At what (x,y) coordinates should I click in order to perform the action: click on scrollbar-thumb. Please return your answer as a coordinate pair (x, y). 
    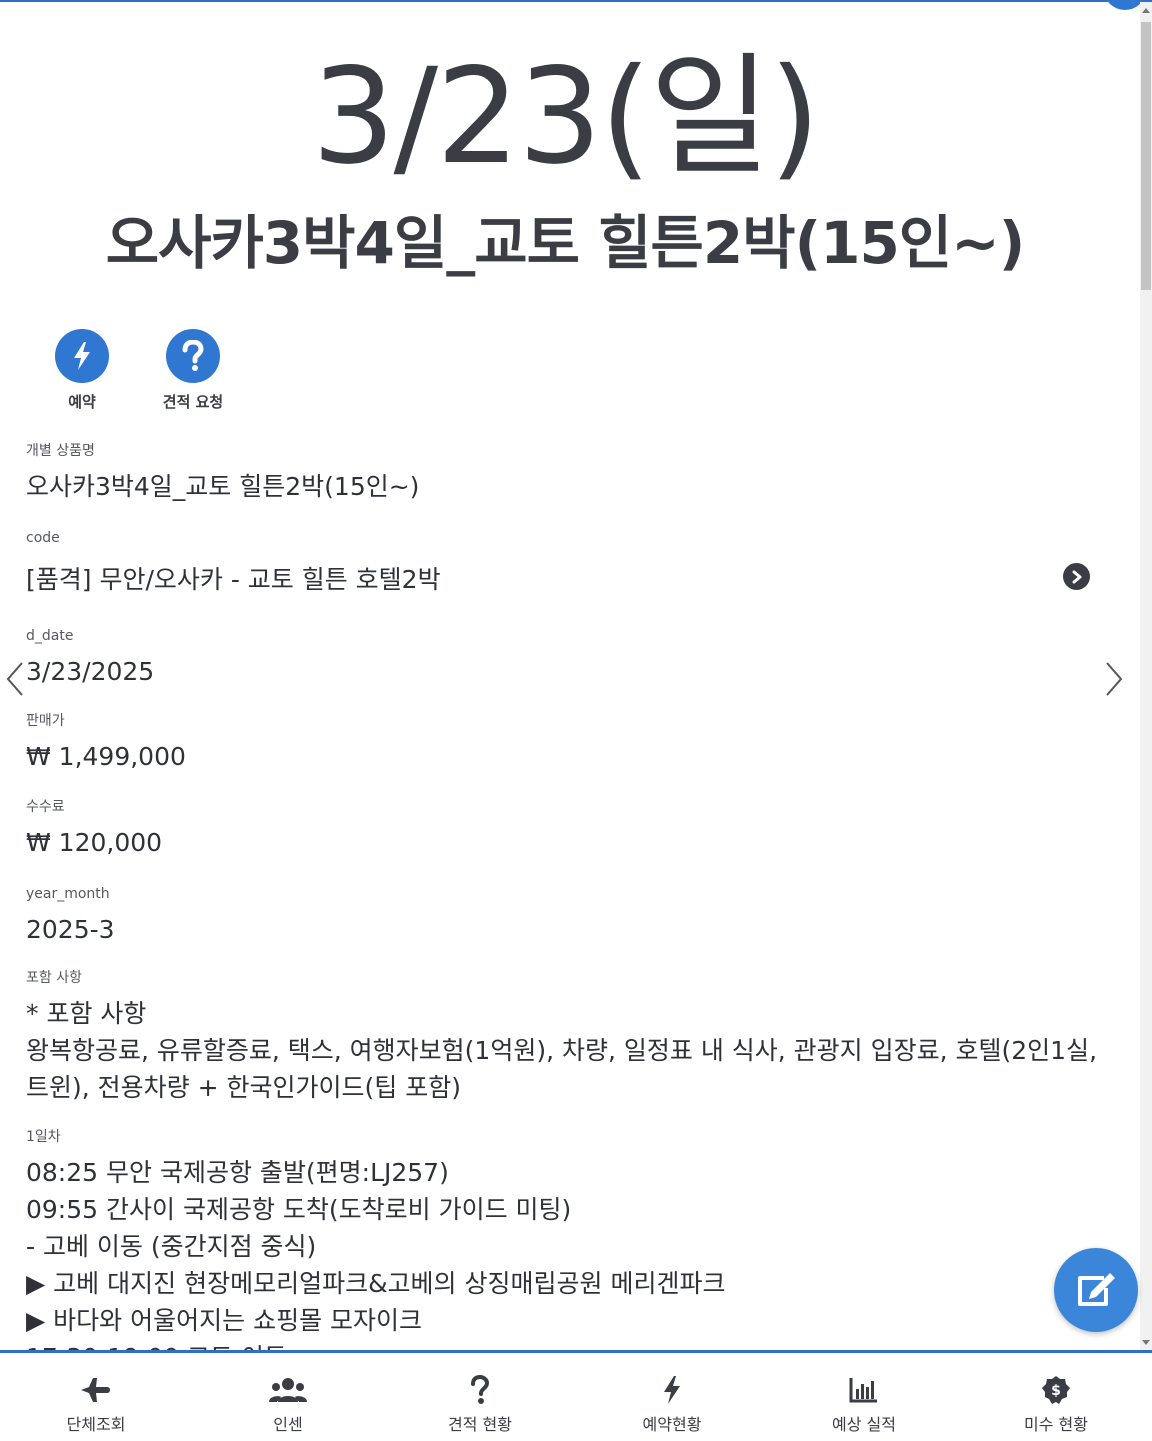
    Looking at the image, I should click on (1146, 156).